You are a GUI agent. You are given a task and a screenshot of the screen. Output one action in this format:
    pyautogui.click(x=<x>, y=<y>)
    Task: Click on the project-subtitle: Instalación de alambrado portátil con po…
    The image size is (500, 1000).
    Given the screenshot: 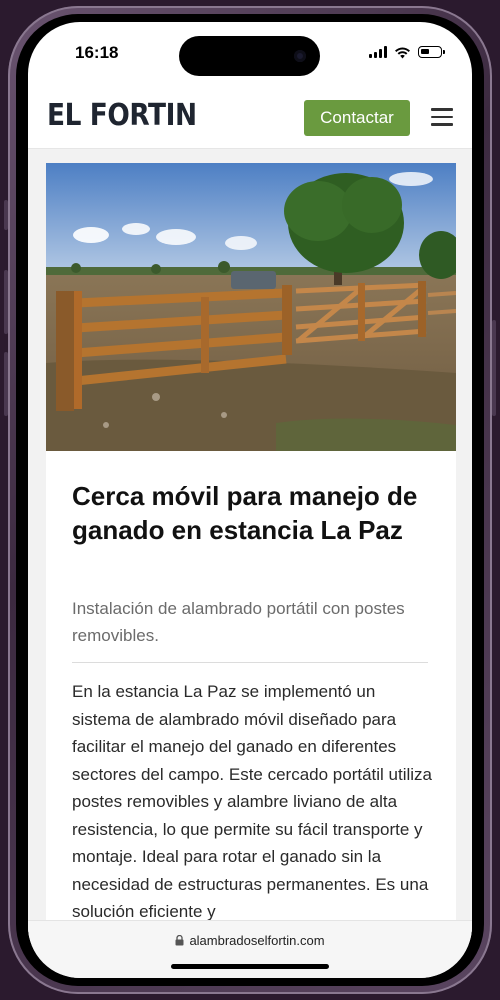 What is the action you would take?
    pyautogui.click(x=238, y=622)
    